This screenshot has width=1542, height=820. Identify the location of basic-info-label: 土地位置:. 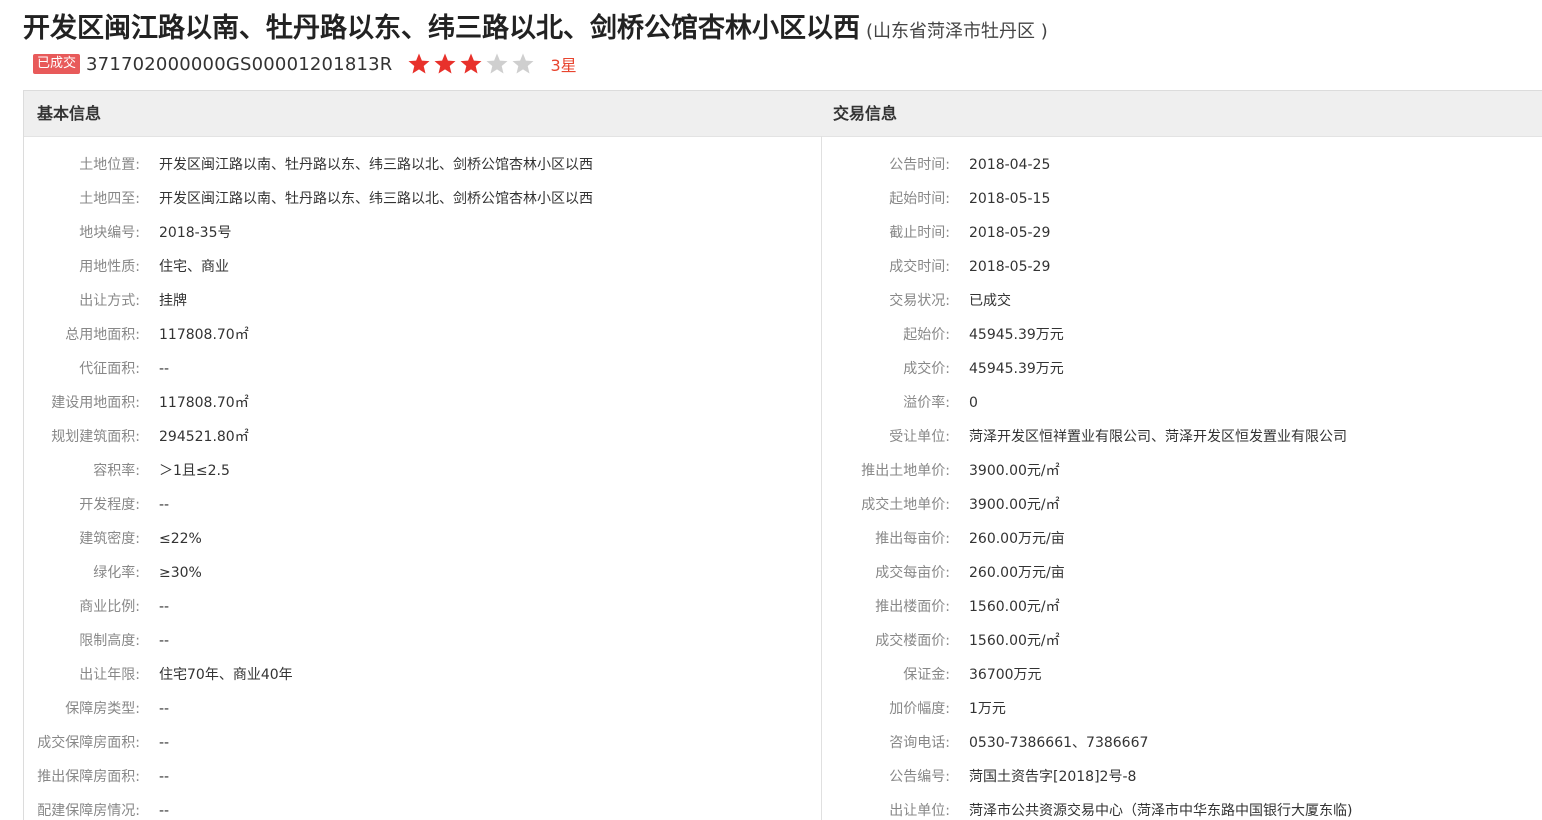
(109, 165).